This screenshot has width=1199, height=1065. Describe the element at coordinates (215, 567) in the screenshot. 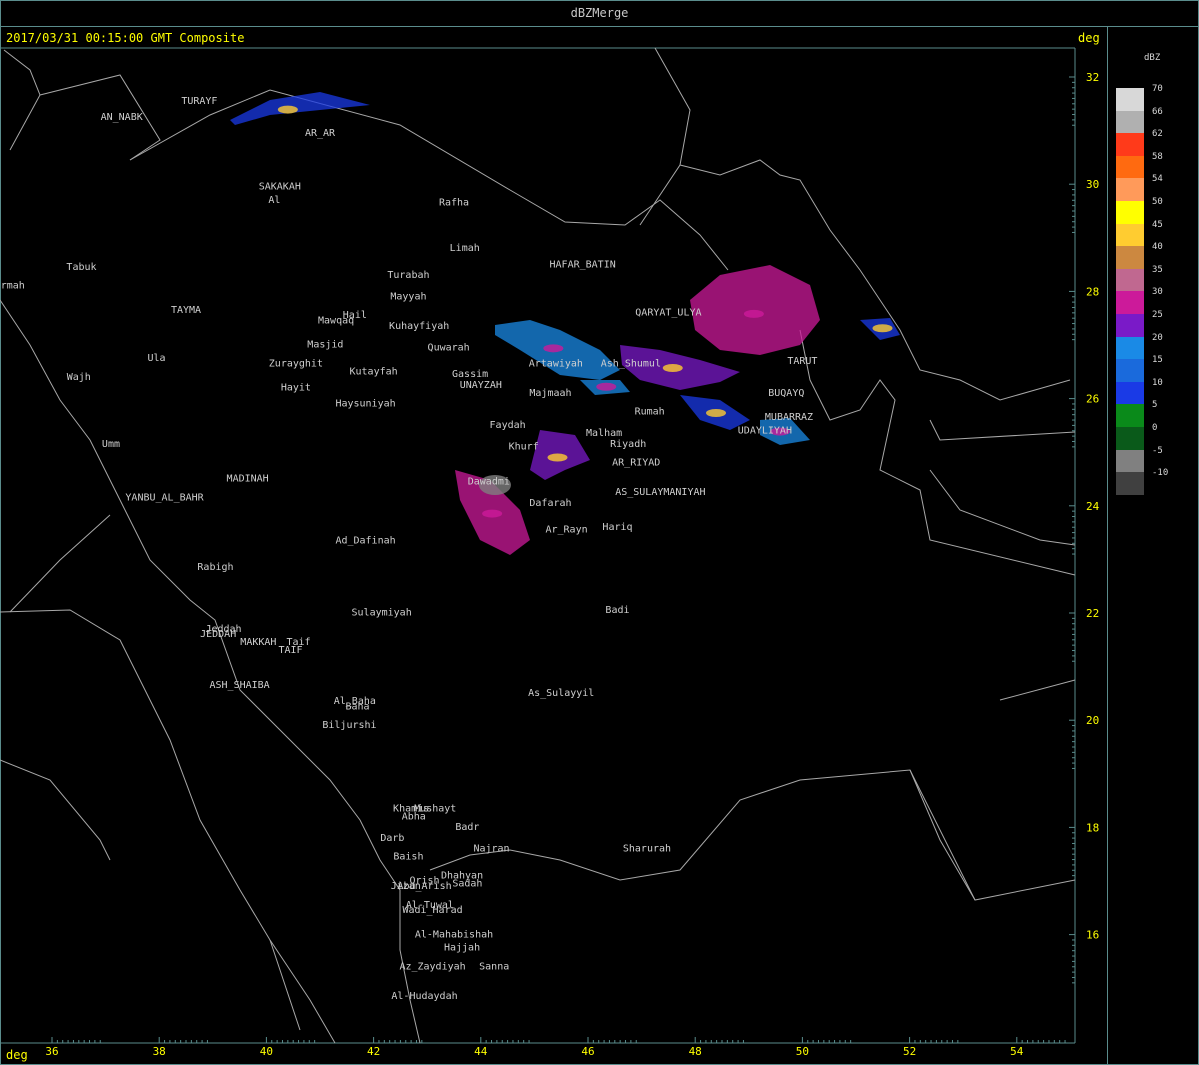

I see `city-label: Rabigh` at that location.